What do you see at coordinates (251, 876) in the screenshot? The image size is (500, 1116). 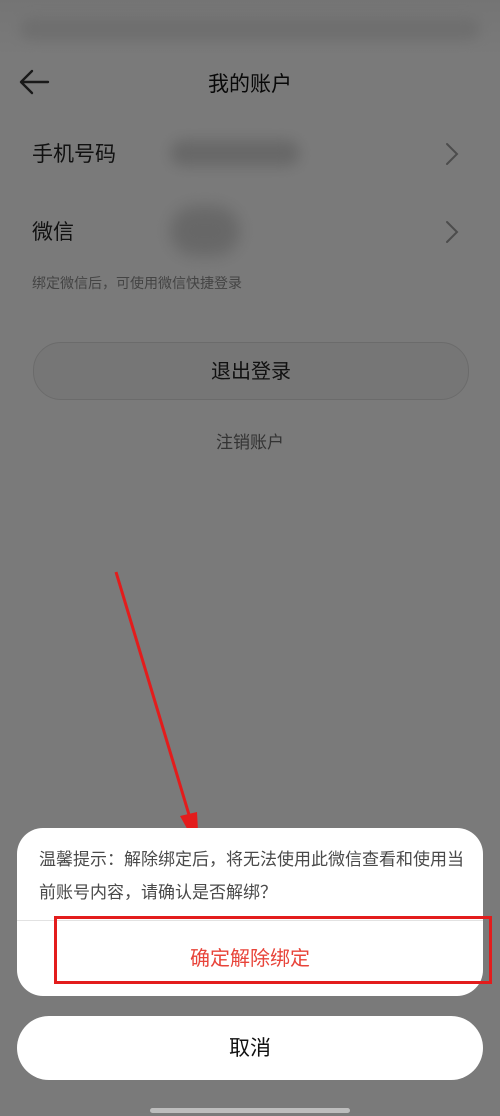 I see `unbind-warning-message: 温馨提示：解除绑定后，将无法使用此微信查看和使用当前账号内容，请确认是否解绑？` at bounding box center [251, 876].